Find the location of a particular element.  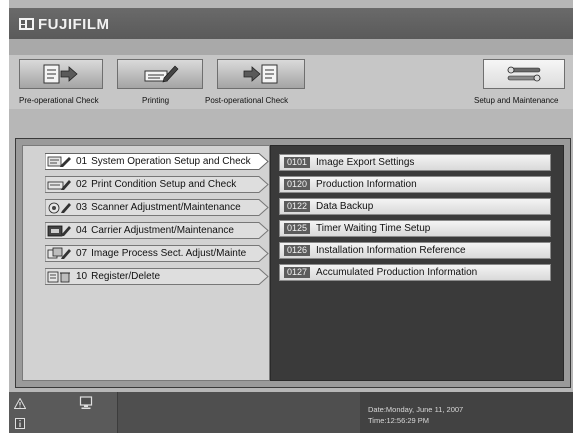

submenu-item-image-export-settings: 0101 Image Export Settings is located at coordinates (415, 162).